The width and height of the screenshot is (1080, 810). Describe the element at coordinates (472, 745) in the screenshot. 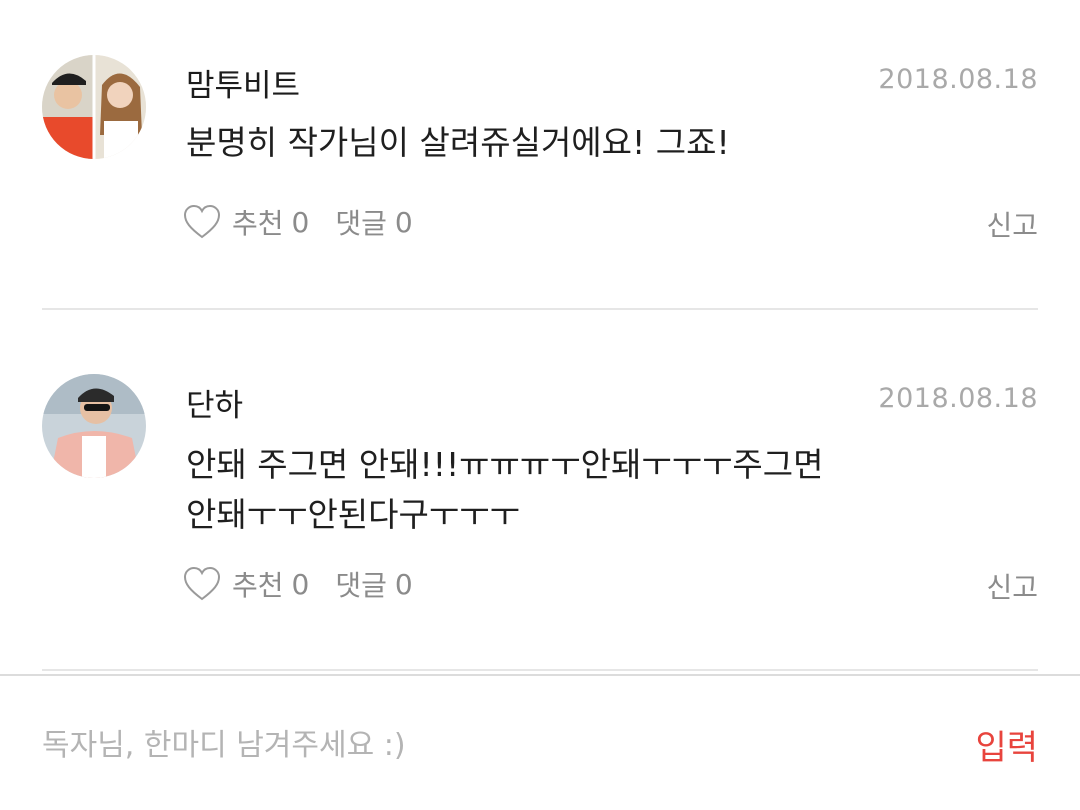

I see `comment-input` at that location.